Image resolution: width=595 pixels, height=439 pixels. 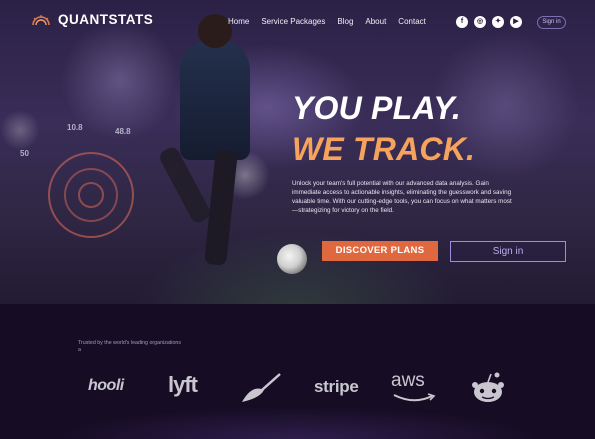 What do you see at coordinates (551, 22) in the screenshot?
I see `nav-signin-button: Sign in` at bounding box center [551, 22].